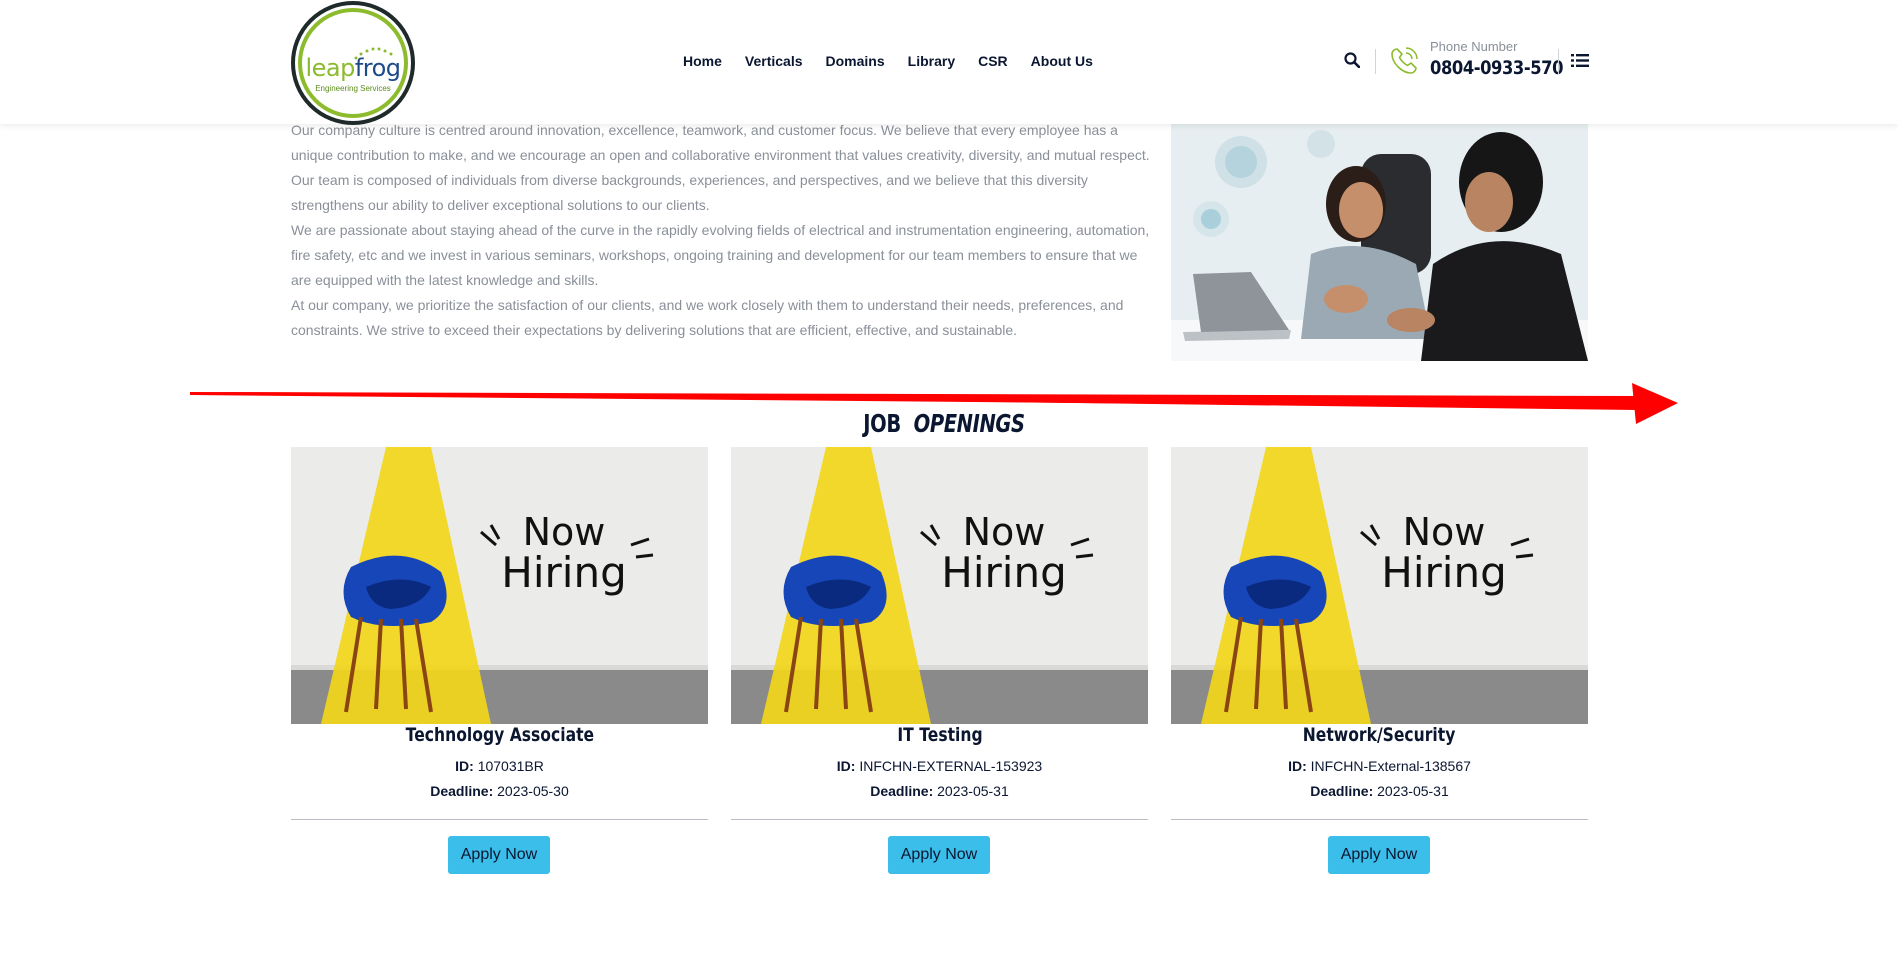  Describe the element at coordinates (499, 766) in the screenshot. I see `job-id: ID: 107031BR` at that location.